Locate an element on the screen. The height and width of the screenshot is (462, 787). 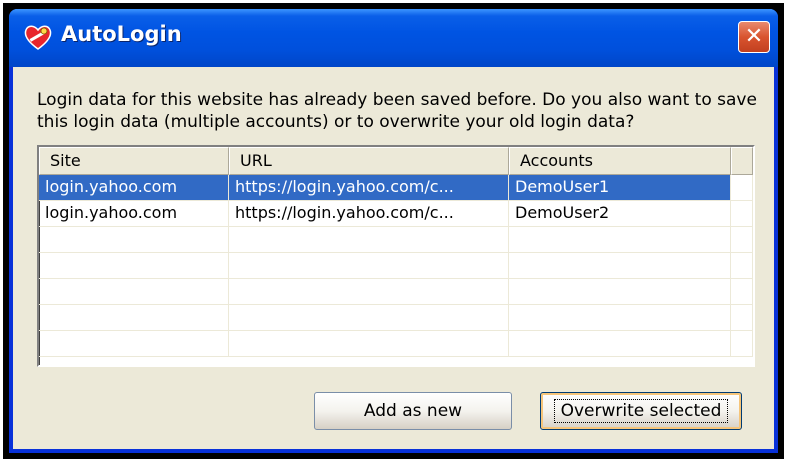
heart-key-icon is located at coordinates (38, 37).